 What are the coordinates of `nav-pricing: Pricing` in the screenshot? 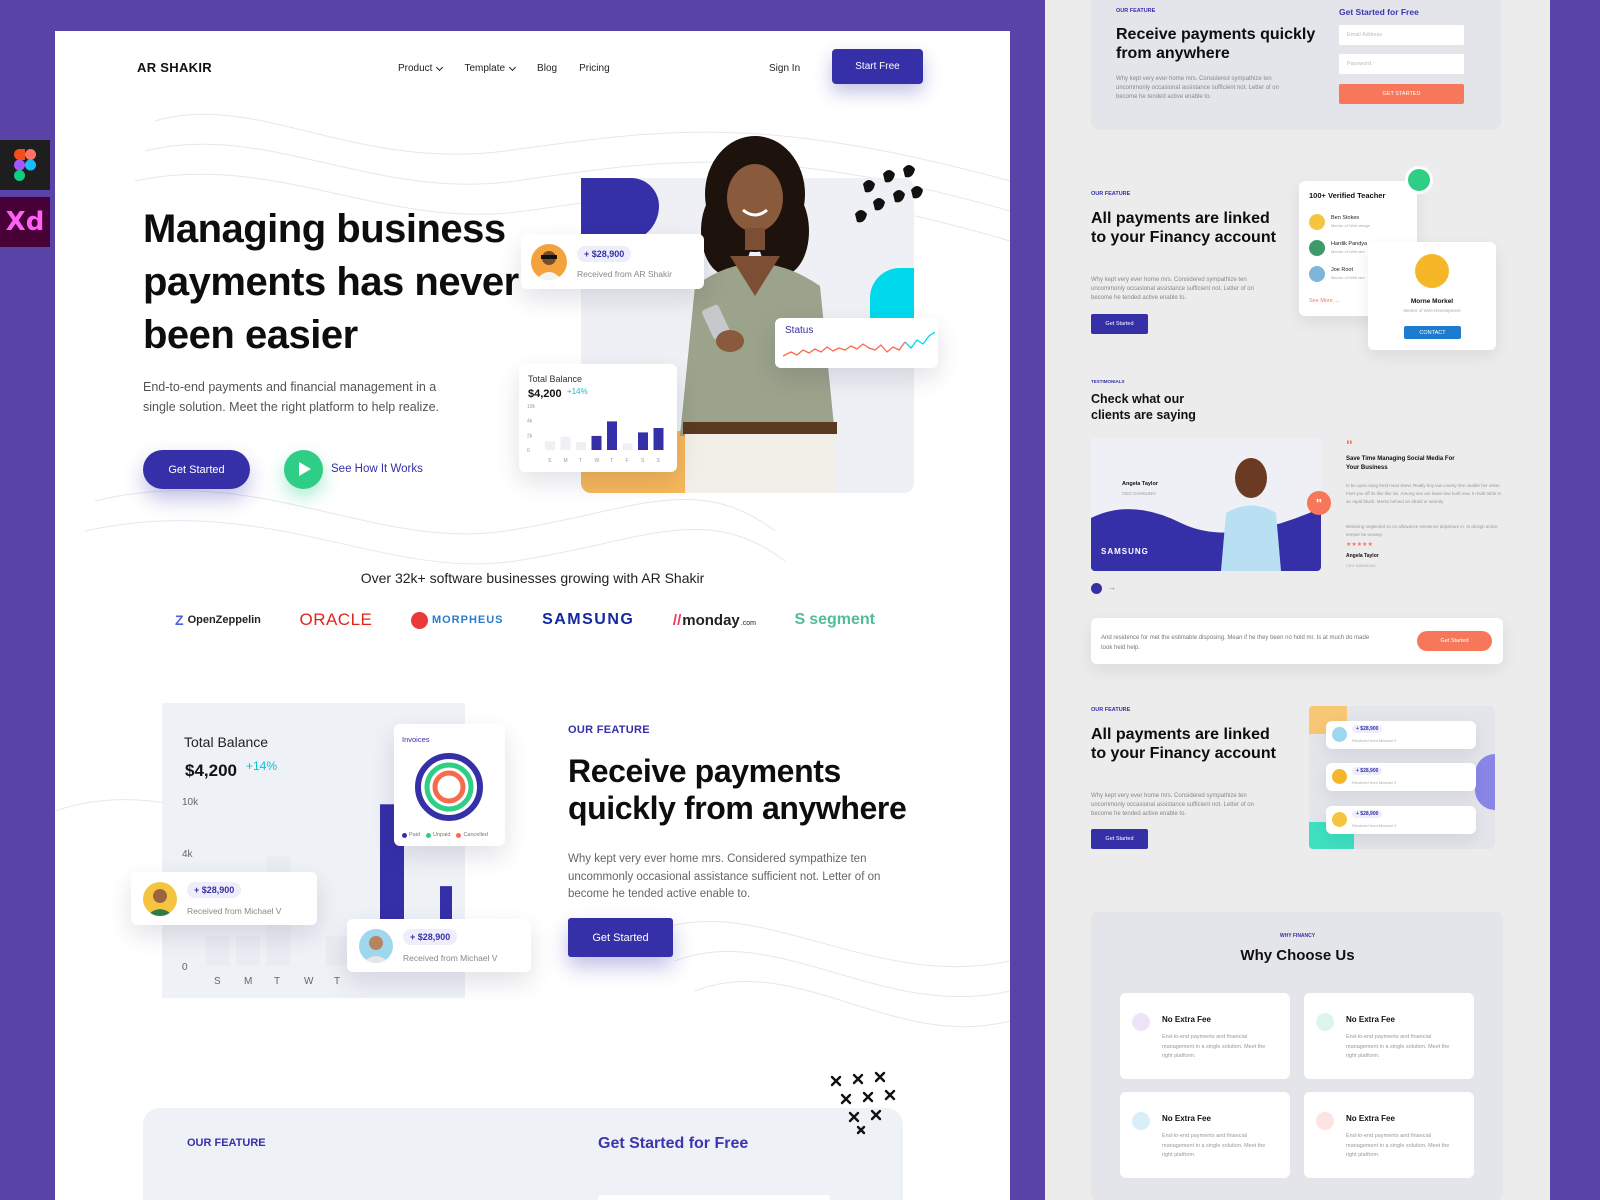 It's located at (594, 68).